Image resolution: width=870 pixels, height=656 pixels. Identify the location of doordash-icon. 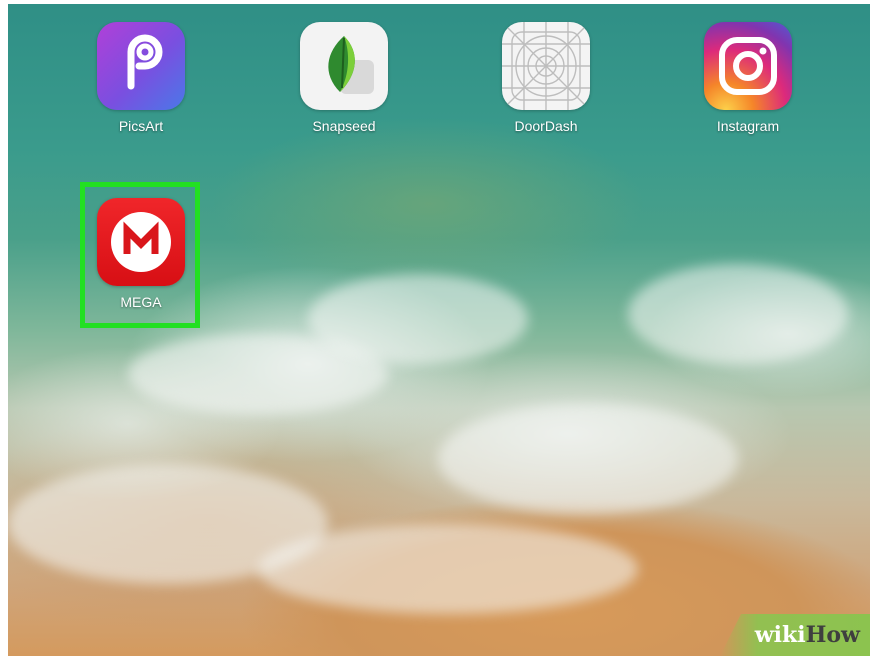
(546, 66).